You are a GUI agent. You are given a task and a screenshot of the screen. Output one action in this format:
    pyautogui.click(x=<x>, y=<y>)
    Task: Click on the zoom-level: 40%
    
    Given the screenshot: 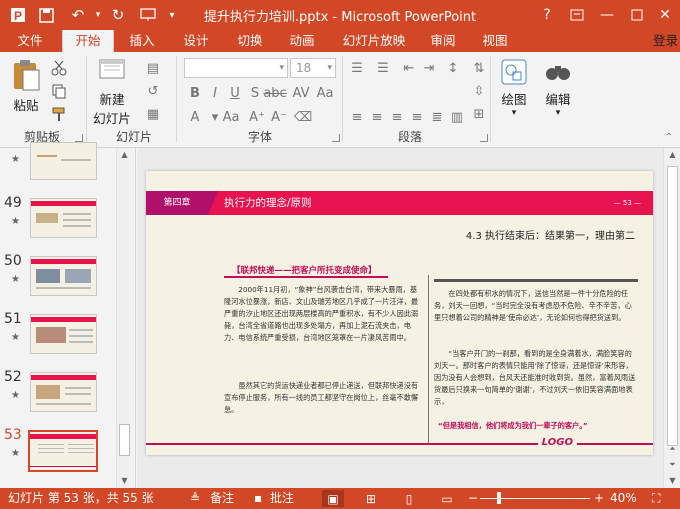 What is the action you would take?
    pyautogui.click(x=623, y=498)
    